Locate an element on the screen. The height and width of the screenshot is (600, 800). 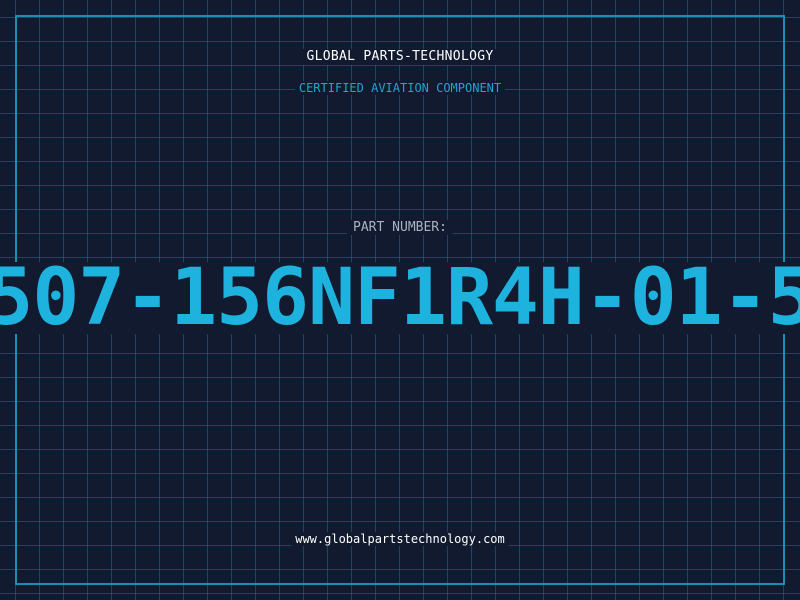
part-number-label-text: PART NUMBER: is located at coordinates (400, 227).